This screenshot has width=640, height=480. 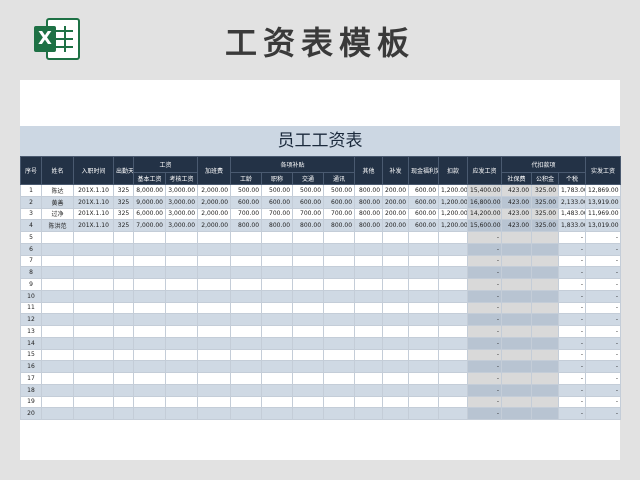 I want to click on cell-com: 800.00, so click(x=339, y=225).